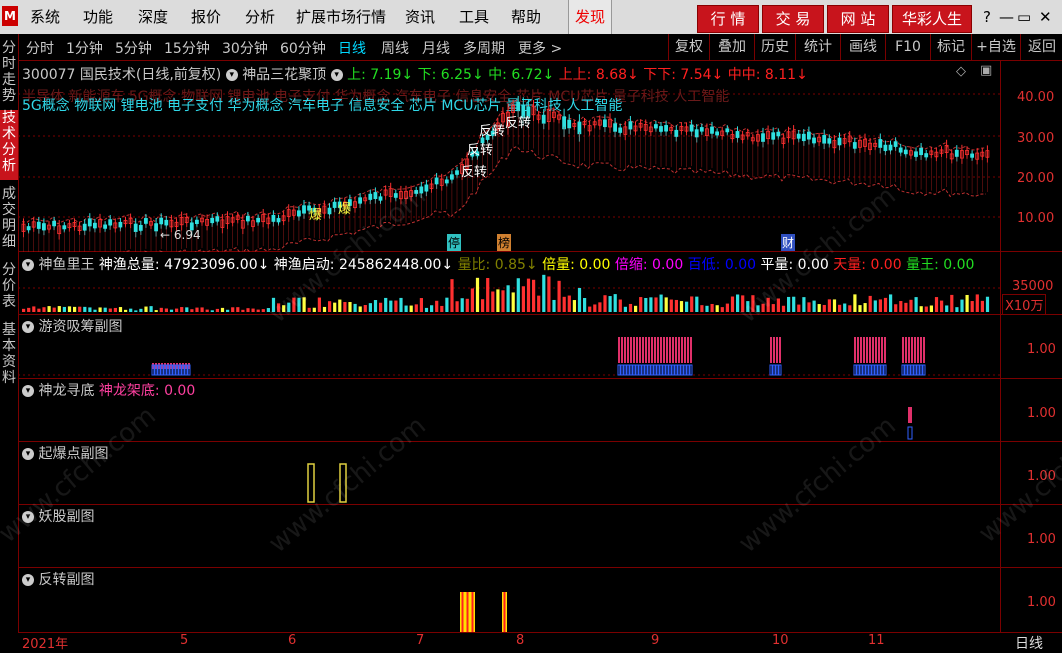 This screenshot has width=1062, height=653. What do you see at coordinates (474, 17) in the screenshot?
I see `menu-tools: 工具` at bounding box center [474, 17].